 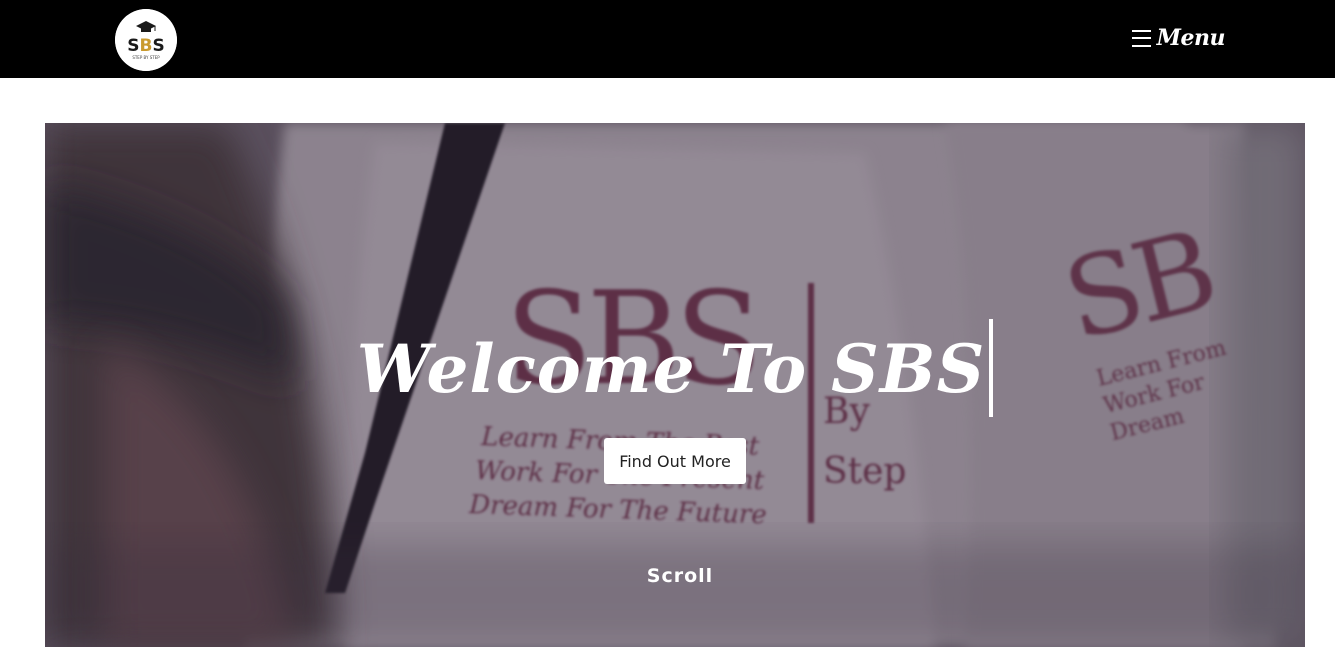 What do you see at coordinates (1191, 38) in the screenshot?
I see `menu-label: Menu` at bounding box center [1191, 38].